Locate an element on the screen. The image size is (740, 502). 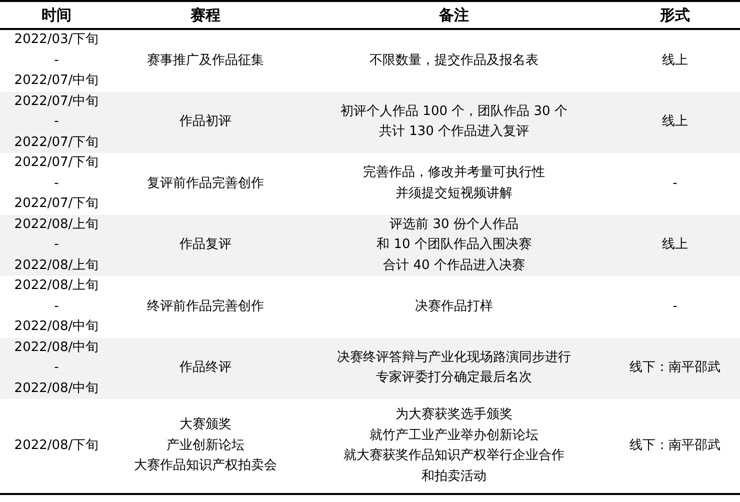
cell-text: 就竹产工业产业举办创新论坛 is located at coordinates (454, 436).